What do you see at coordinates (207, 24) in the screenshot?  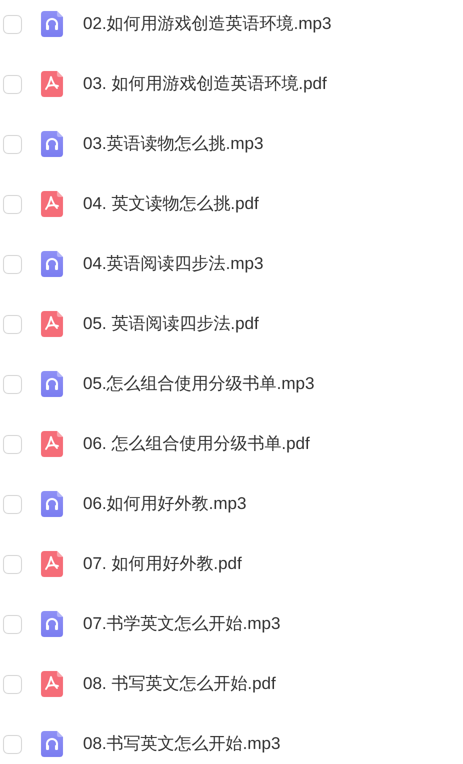 I see `file-name: 02.如何用游戏创造英语环境.mp3` at bounding box center [207, 24].